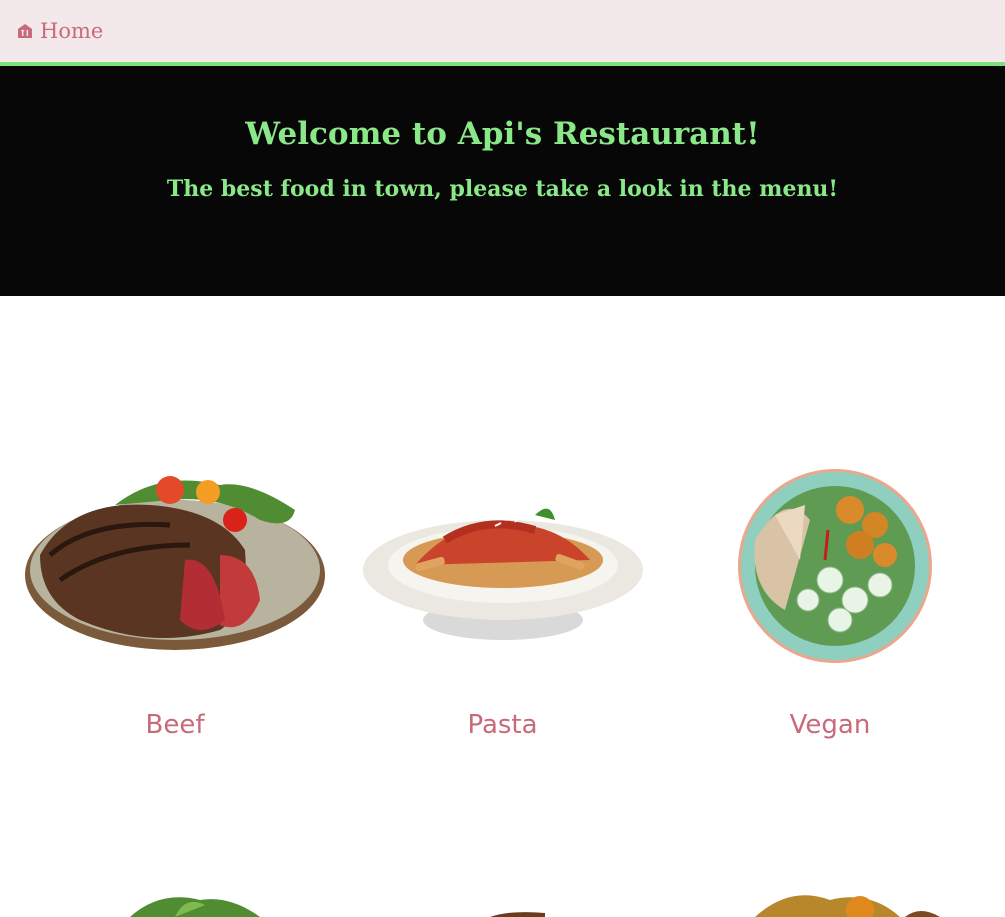  What do you see at coordinates (503, 574) in the screenshot?
I see `penne-pasta-image` at bounding box center [503, 574].